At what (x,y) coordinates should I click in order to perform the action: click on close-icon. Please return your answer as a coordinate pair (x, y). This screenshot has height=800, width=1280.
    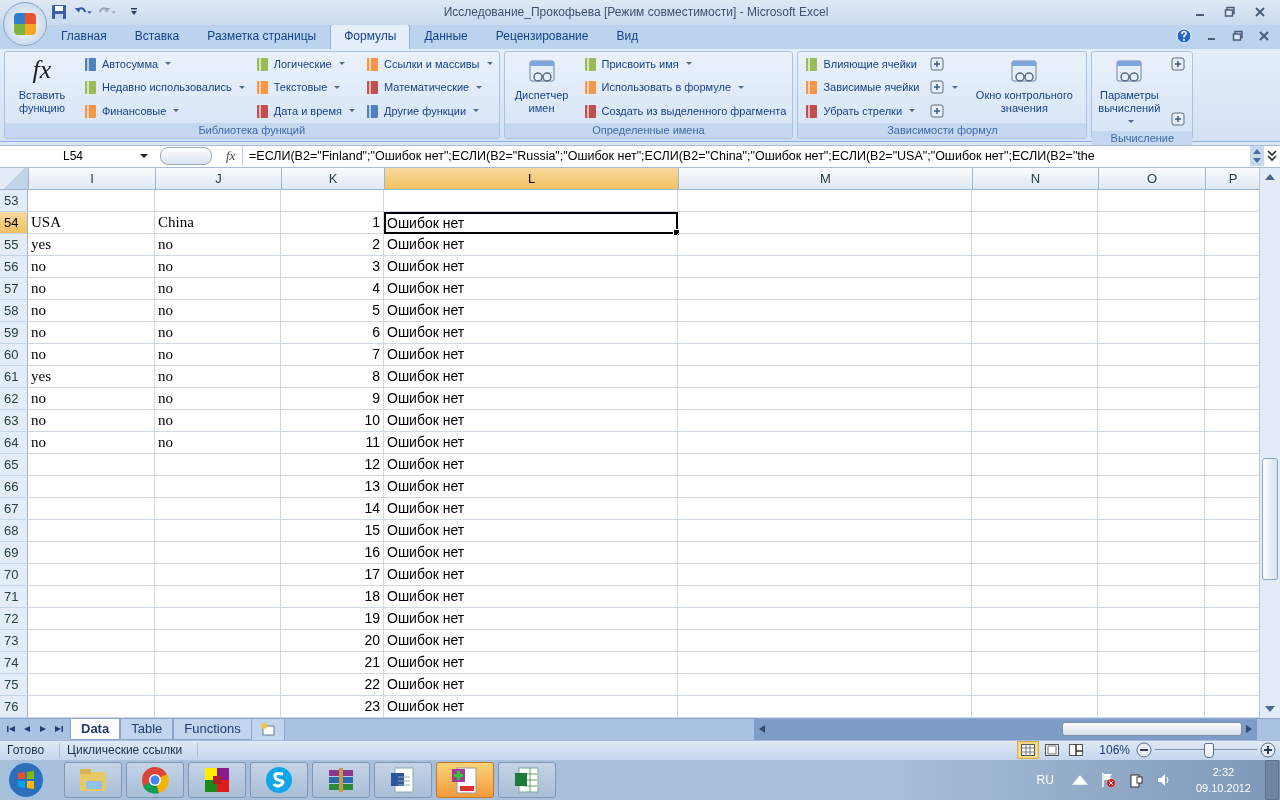
    Looking at the image, I should click on (1260, 12).